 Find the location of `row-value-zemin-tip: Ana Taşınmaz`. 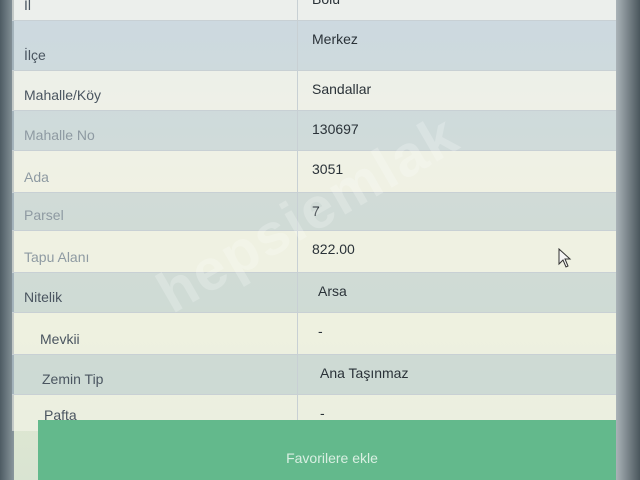

row-value-zemin-tip: Ana Taşınmaz is located at coordinates (364, 373).